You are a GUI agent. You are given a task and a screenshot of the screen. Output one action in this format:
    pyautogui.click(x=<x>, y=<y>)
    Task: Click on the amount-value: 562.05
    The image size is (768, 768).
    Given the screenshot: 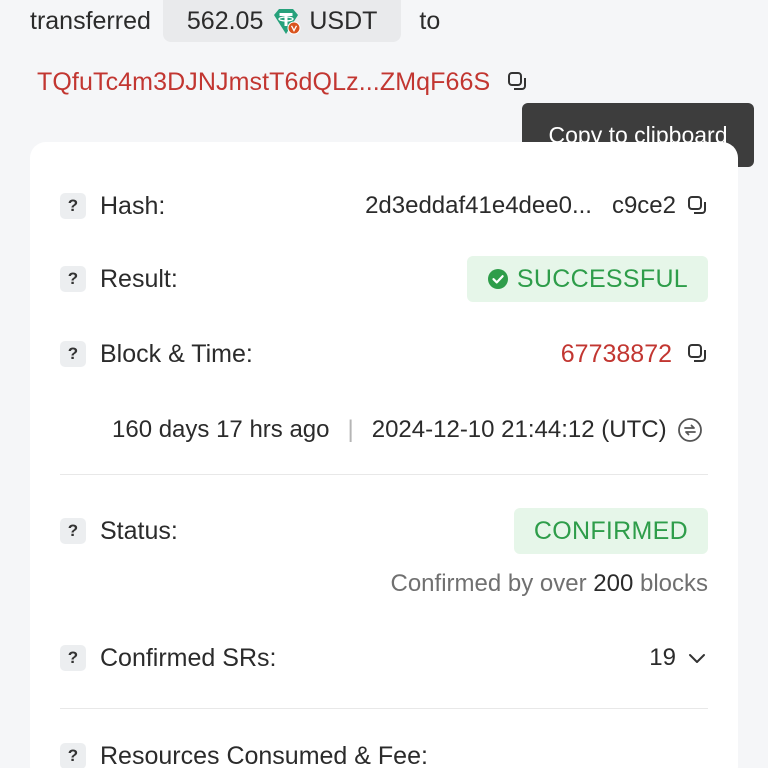 What is the action you would take?
    pyautogui.click(x=225, y=20)
    